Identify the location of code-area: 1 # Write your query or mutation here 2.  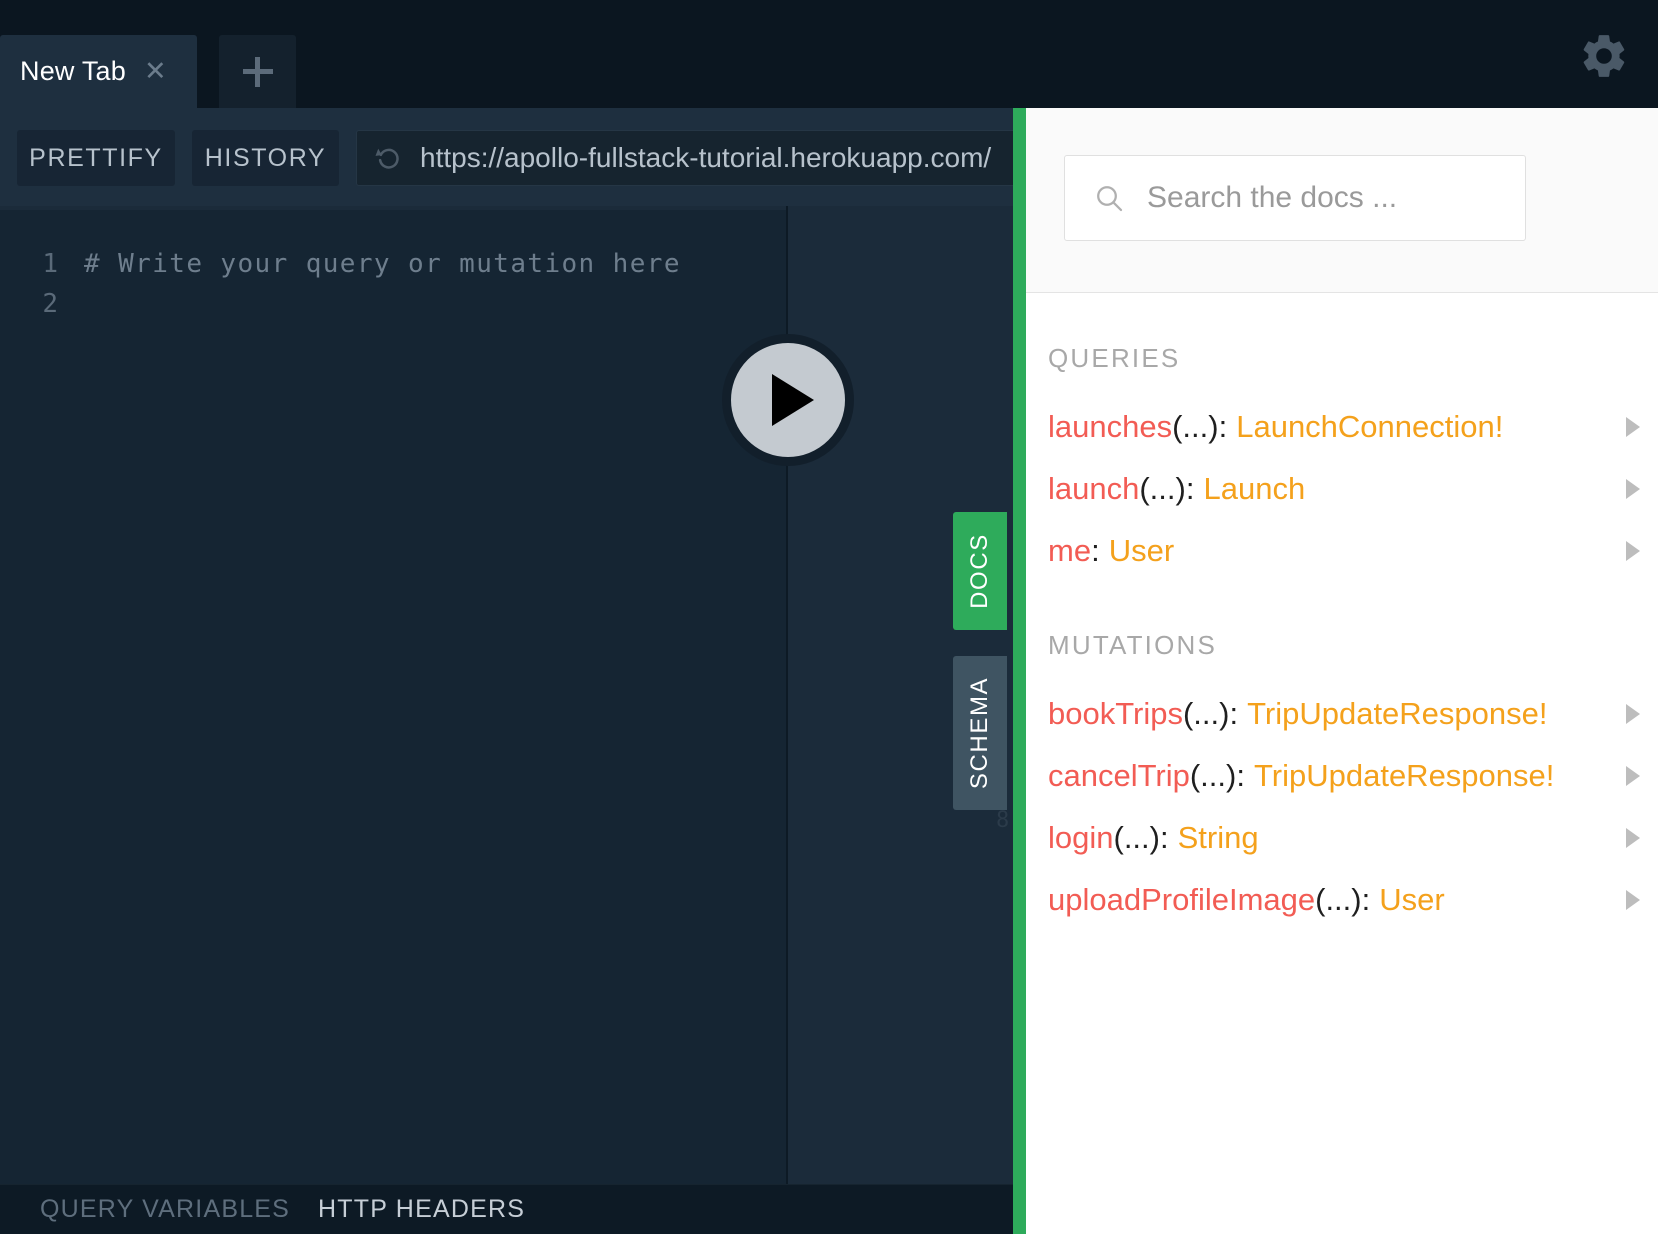
(393, 284).